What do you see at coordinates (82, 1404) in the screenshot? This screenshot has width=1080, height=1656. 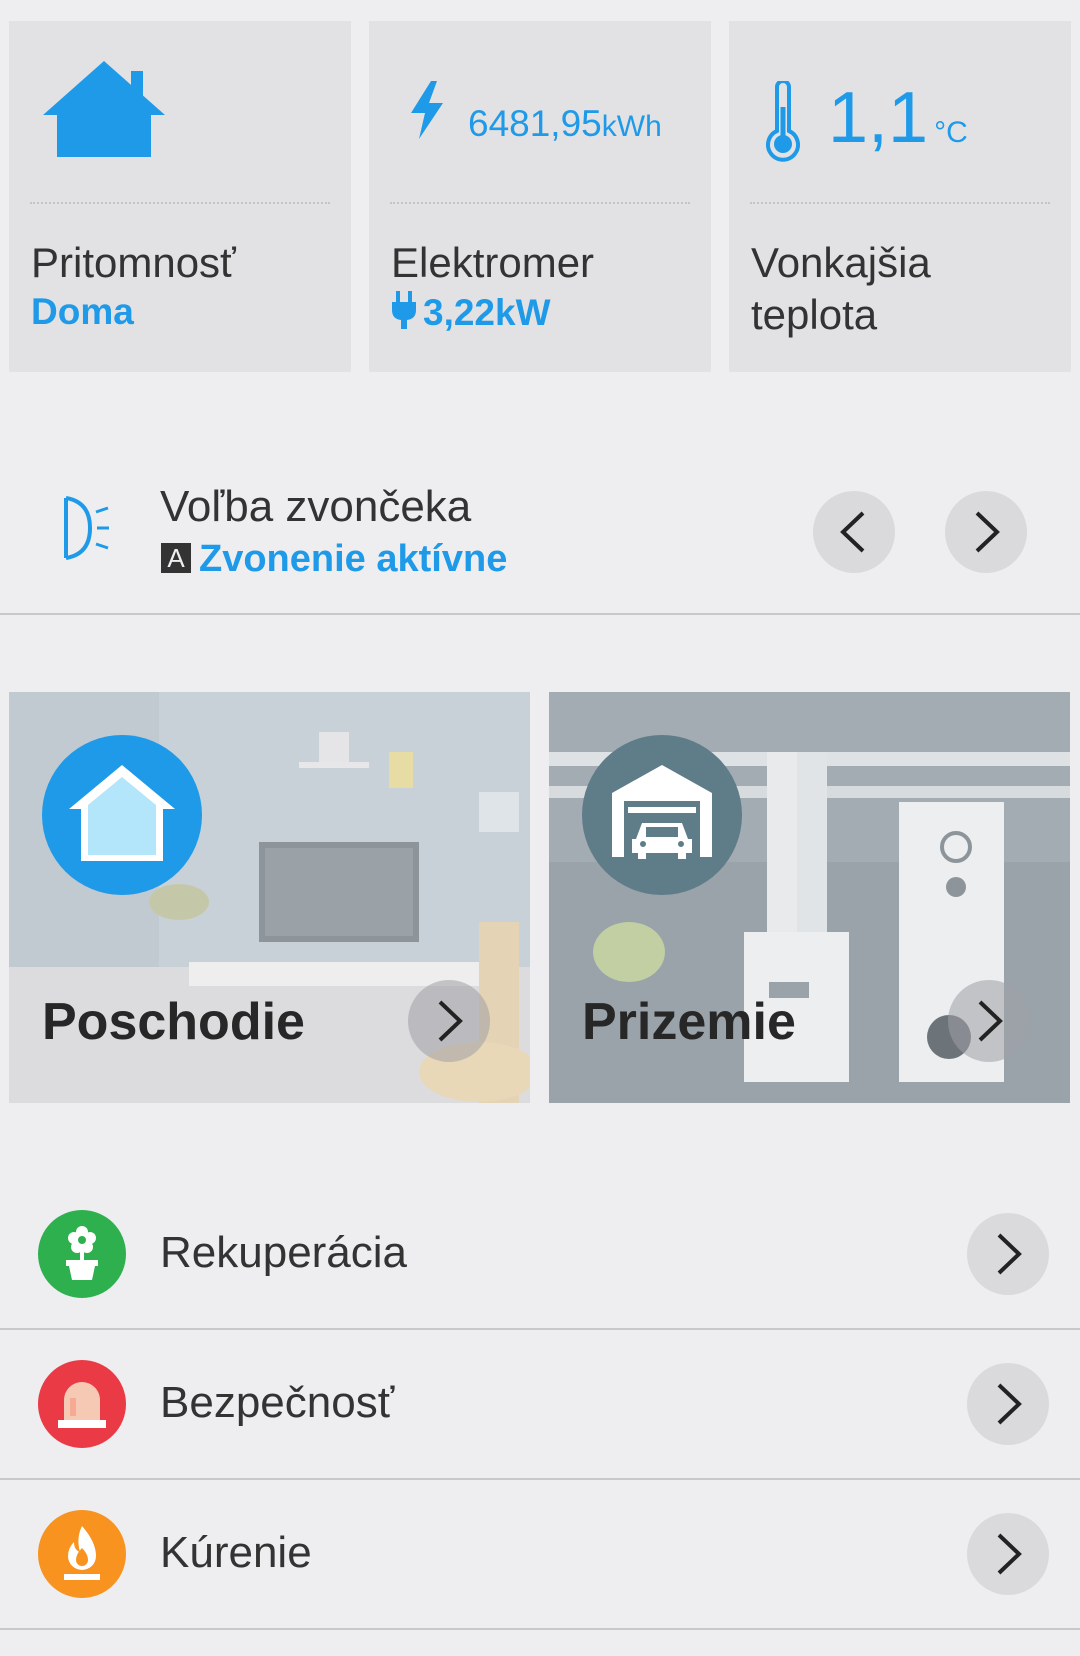 I see `siren-icon` at bounding box center [82, 1404].